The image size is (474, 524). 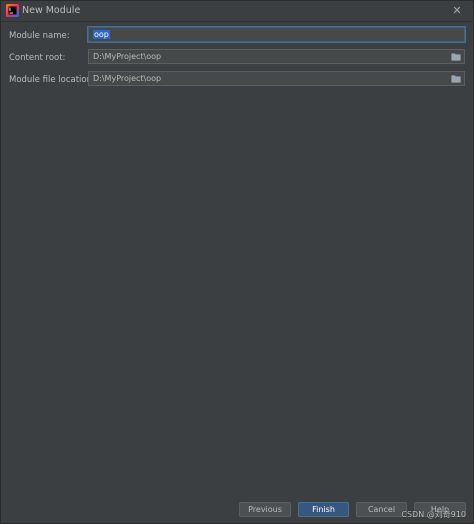 What do you see at coordinates (127, 56) in the screenshot?
I see `content-root-value: D:\MyProject\oop` at bounding box center [127, 56].